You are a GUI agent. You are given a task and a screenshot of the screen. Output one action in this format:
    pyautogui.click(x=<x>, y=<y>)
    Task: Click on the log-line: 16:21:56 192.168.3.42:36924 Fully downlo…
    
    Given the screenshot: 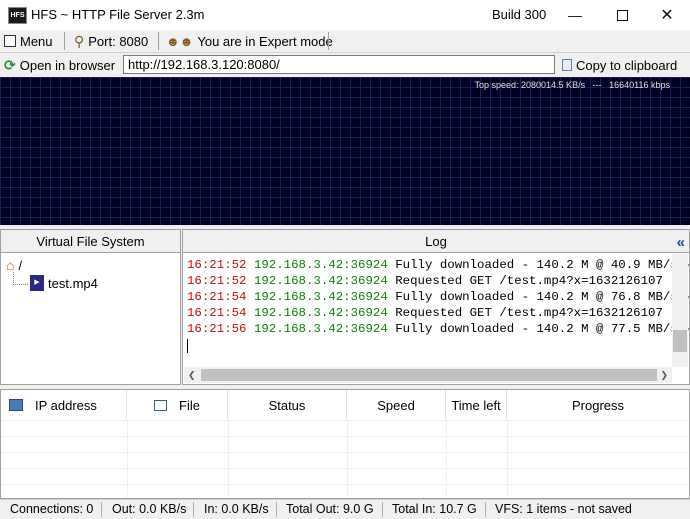 What is the action you would take?
    pyautogui.click(x=438, y=329)
    